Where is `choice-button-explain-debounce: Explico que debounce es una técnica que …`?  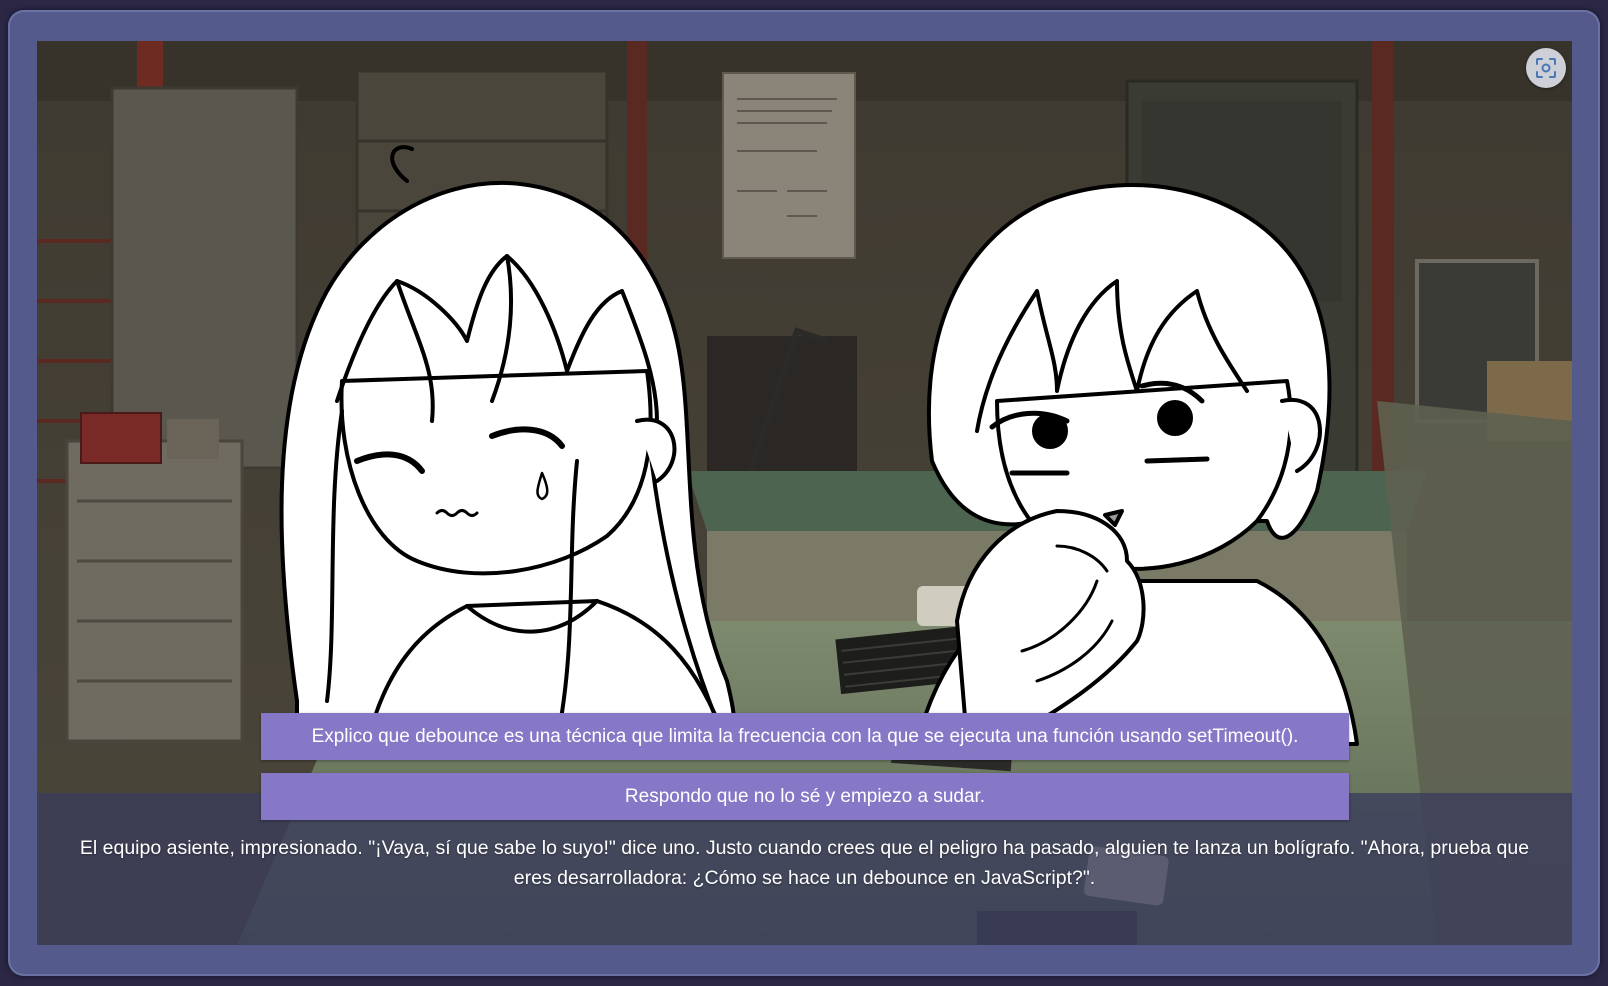 choice-button-explain-debounce: Explico que debounce es una técnica que … is located at coordinates (805, 736).